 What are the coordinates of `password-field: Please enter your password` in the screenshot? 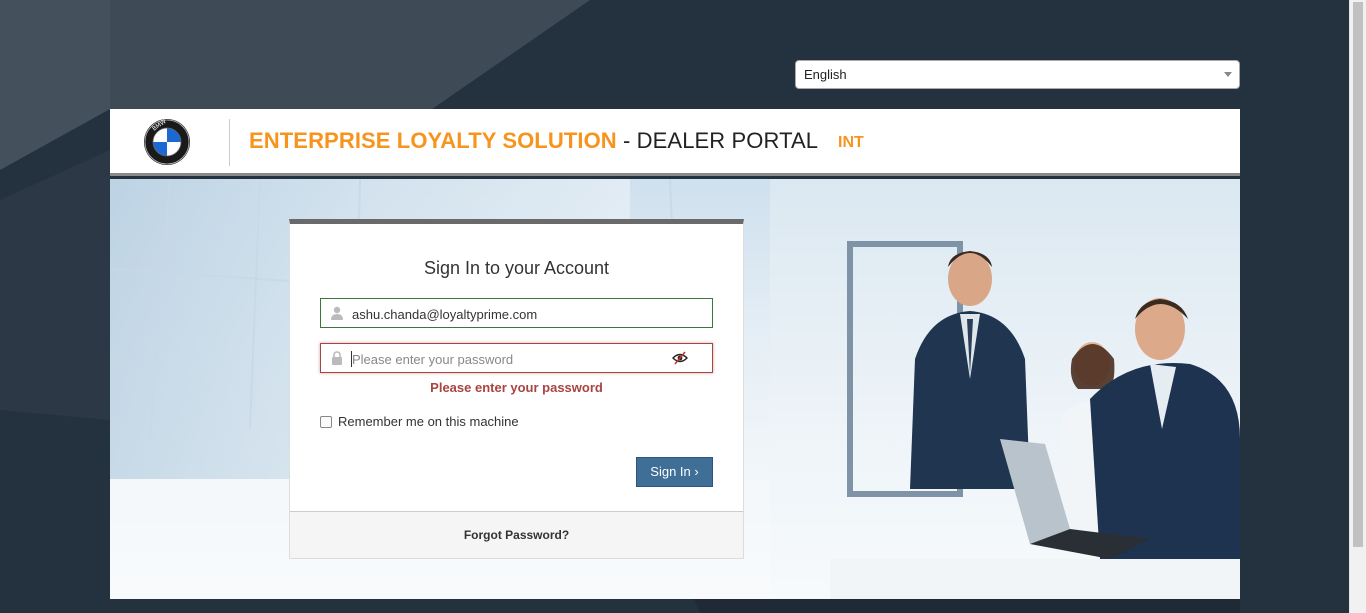 It's located at (516, 358).